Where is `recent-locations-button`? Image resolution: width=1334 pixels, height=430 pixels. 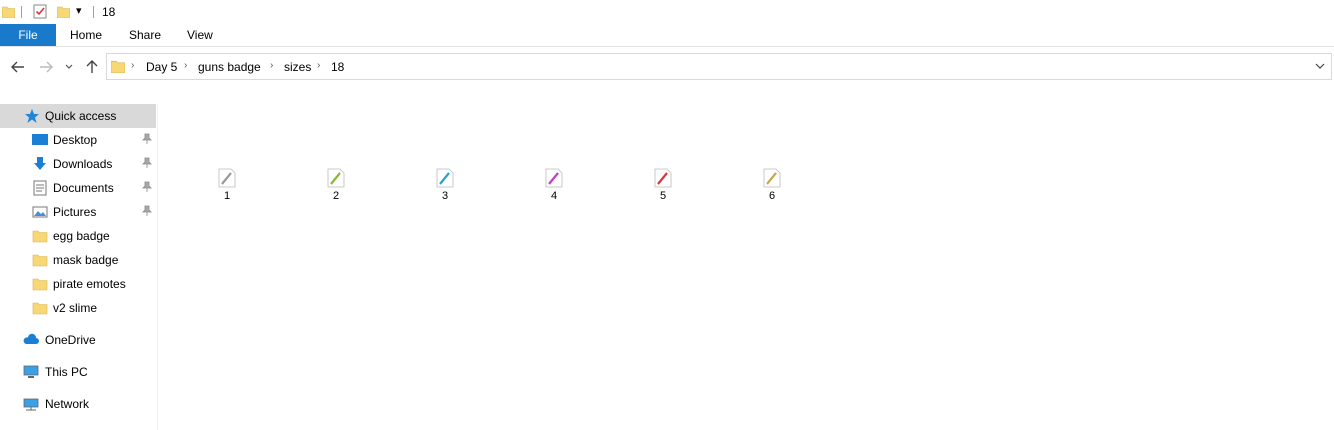 recent-locations-button is located at coordinates (69, 67).